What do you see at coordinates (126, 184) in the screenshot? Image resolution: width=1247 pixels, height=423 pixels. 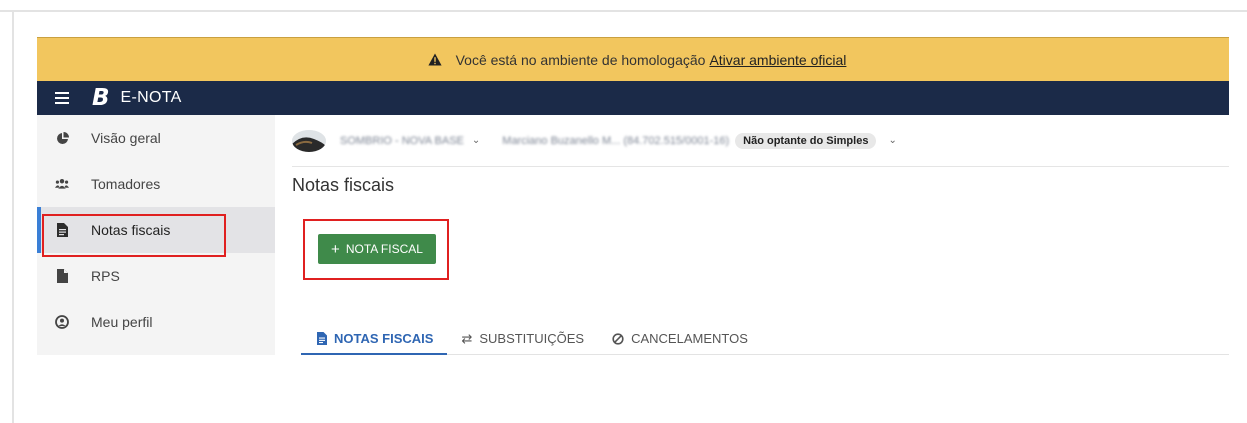 I see `sidebar-item-label: Tomadores` at bounding box center [126, 184].